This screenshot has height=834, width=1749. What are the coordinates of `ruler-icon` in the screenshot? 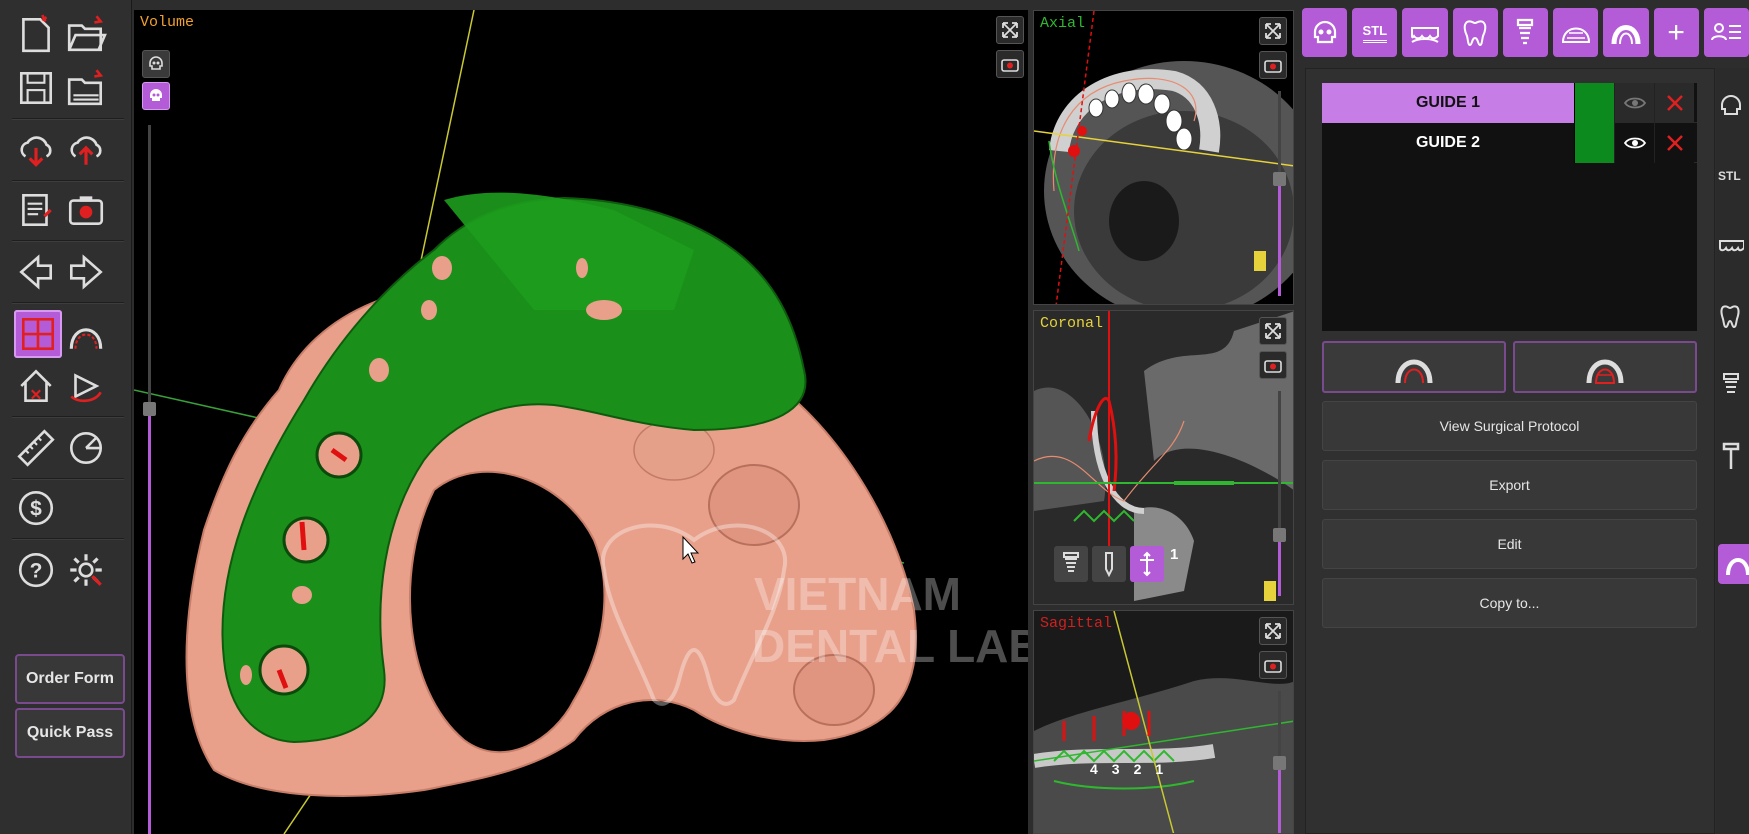 It's located at (36, 448).